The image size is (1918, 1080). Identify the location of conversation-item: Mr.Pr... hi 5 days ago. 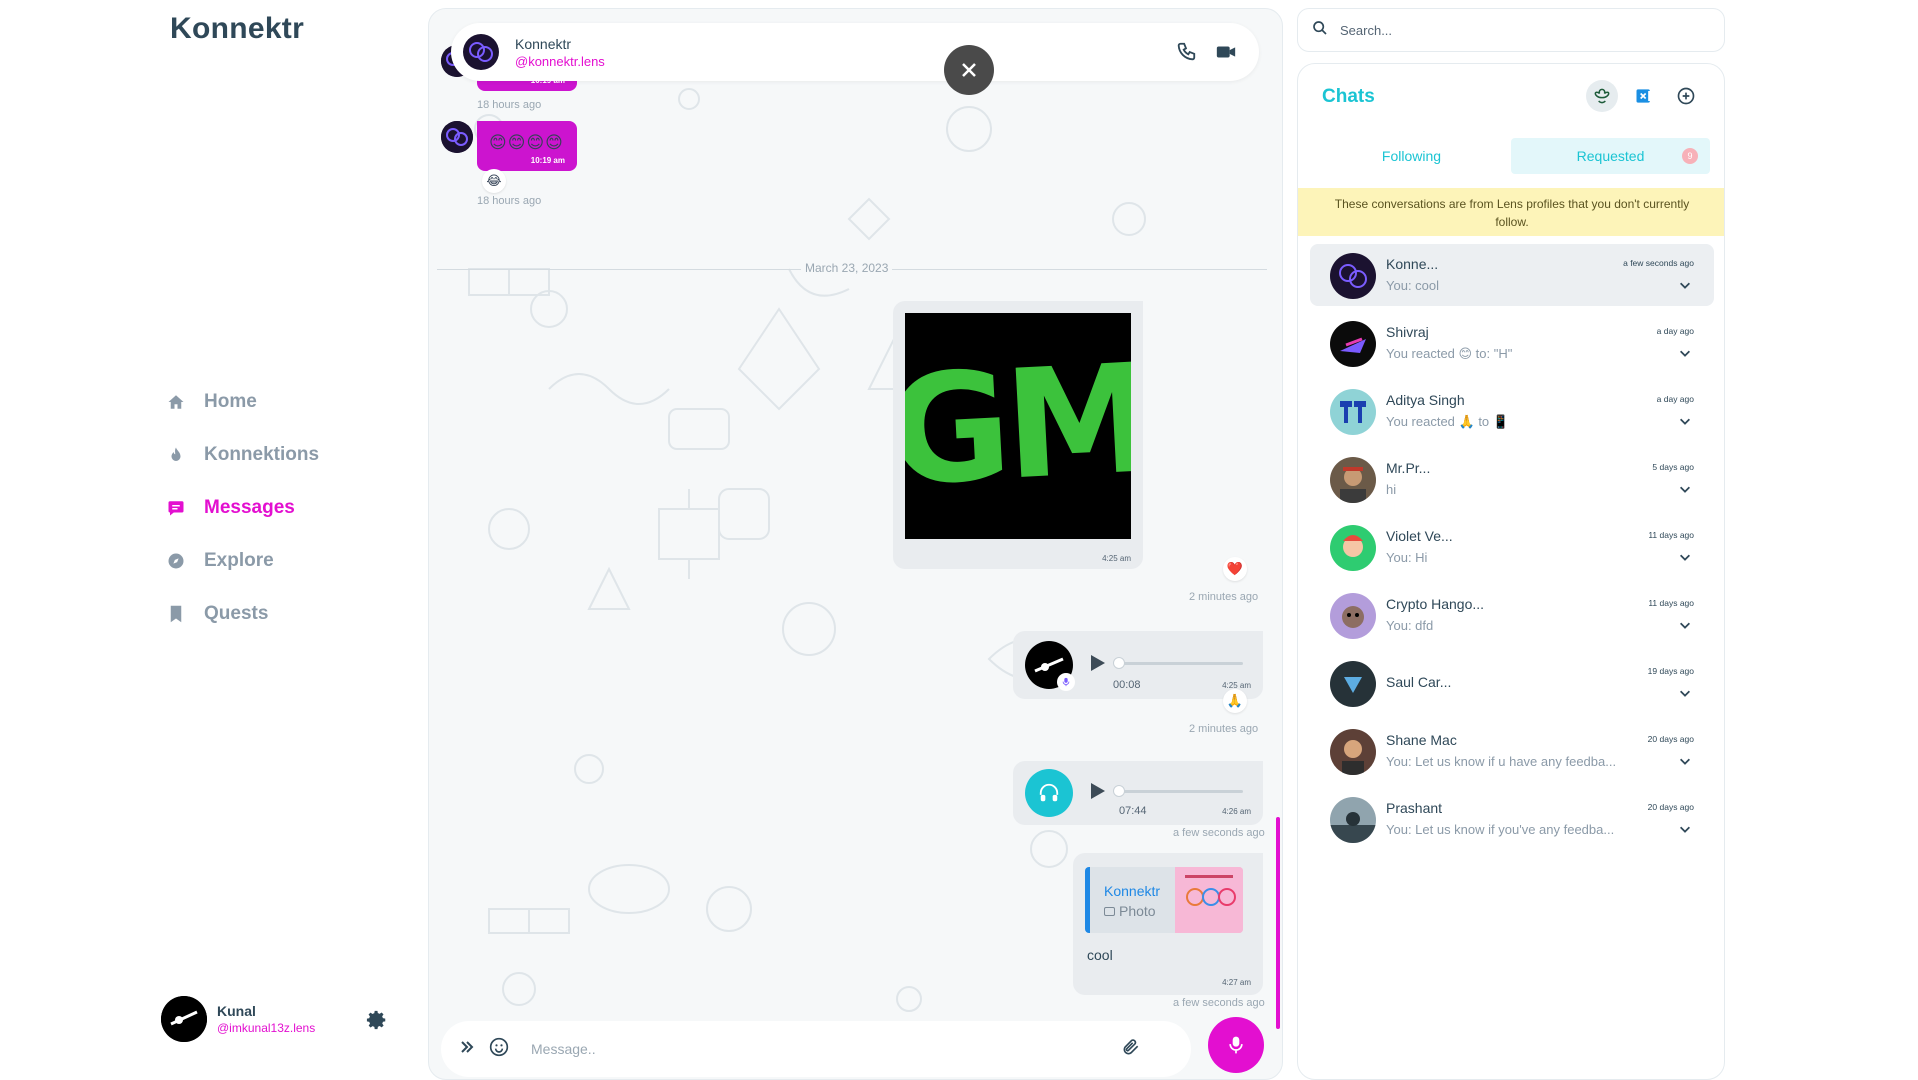
(1512, 482).